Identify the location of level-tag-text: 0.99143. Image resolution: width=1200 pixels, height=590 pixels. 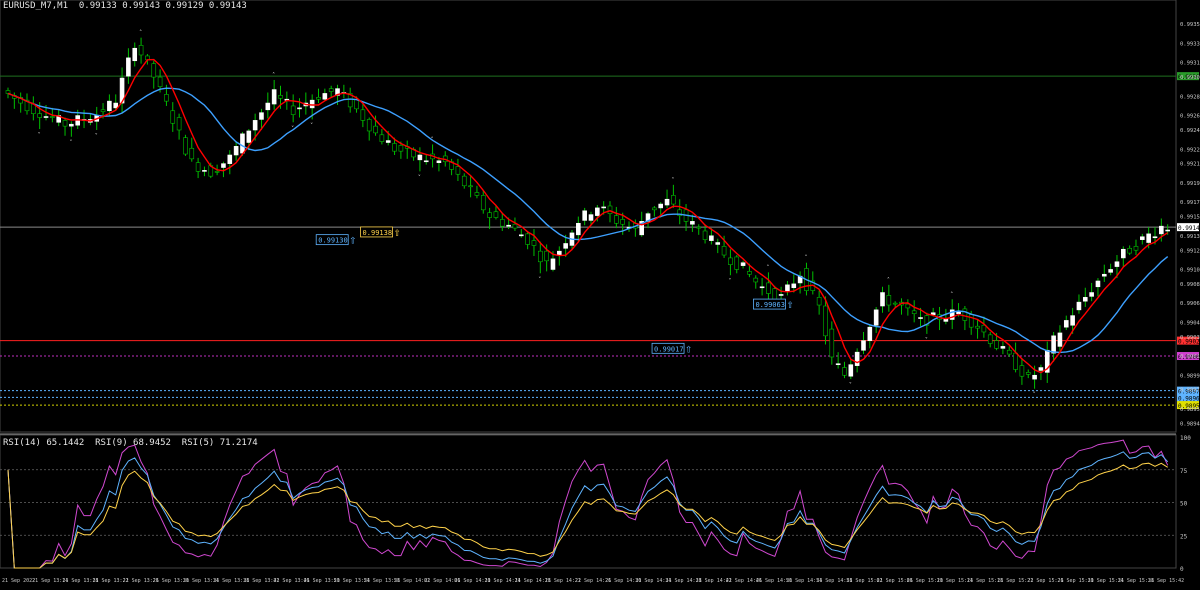
(1189, 228).